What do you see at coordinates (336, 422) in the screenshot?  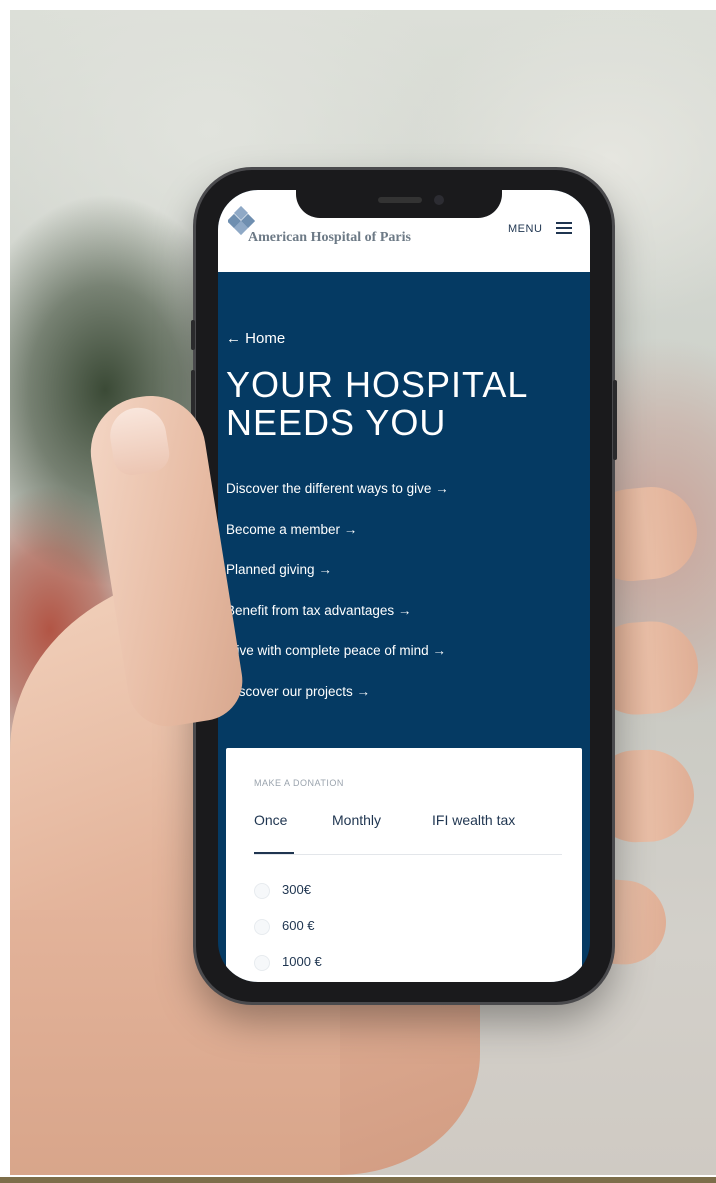 I see `title-line: NEEDS YOU` at bounding box center [336, 422].